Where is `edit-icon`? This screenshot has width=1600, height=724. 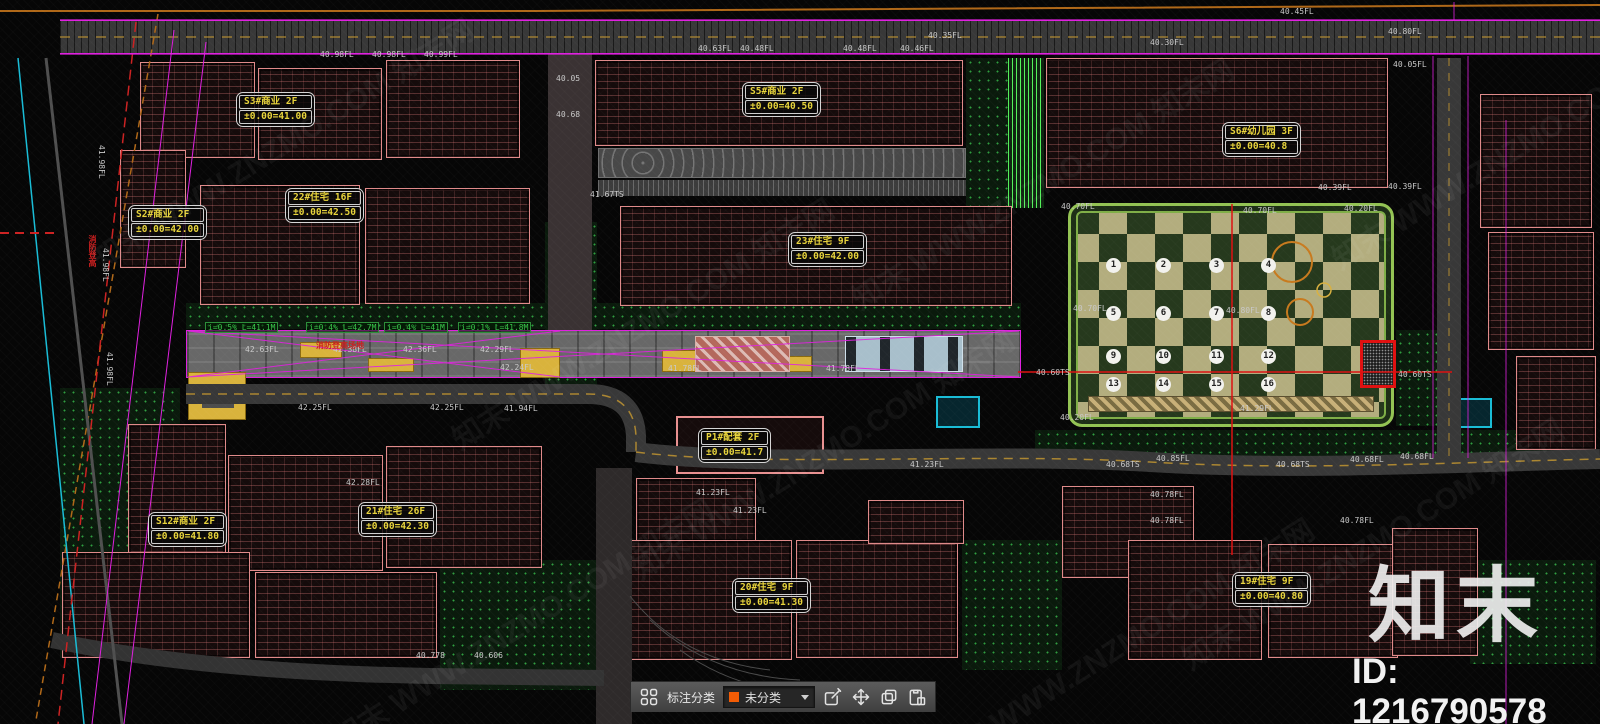
edit-icon is located at coordinates (833, 697).